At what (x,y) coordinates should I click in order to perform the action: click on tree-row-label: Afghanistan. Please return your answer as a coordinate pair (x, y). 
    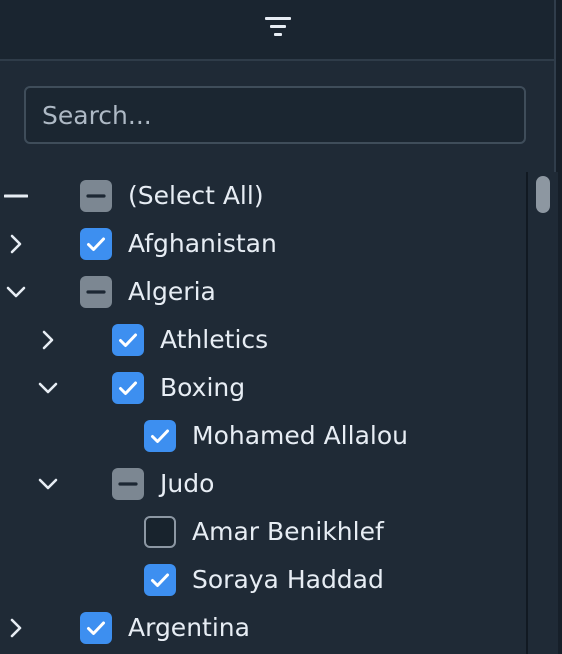
    Looking at the image, I should click on (202, 243).